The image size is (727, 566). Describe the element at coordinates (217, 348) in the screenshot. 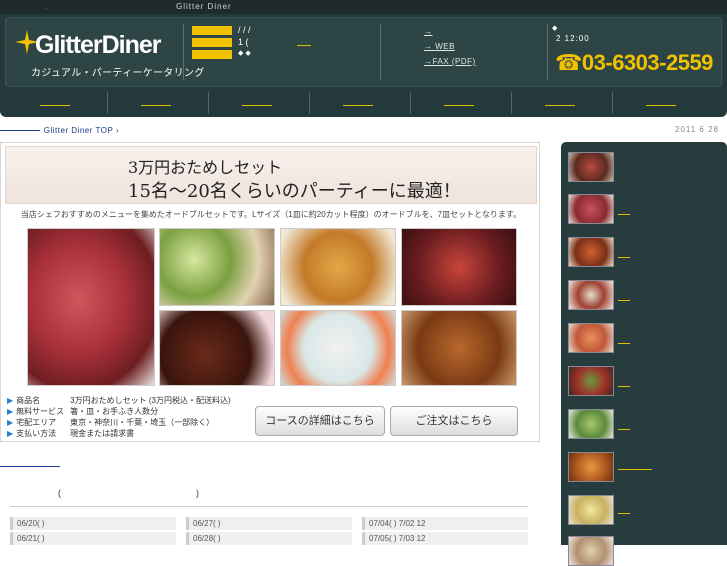

I see `food-photo-brownies` at that location.